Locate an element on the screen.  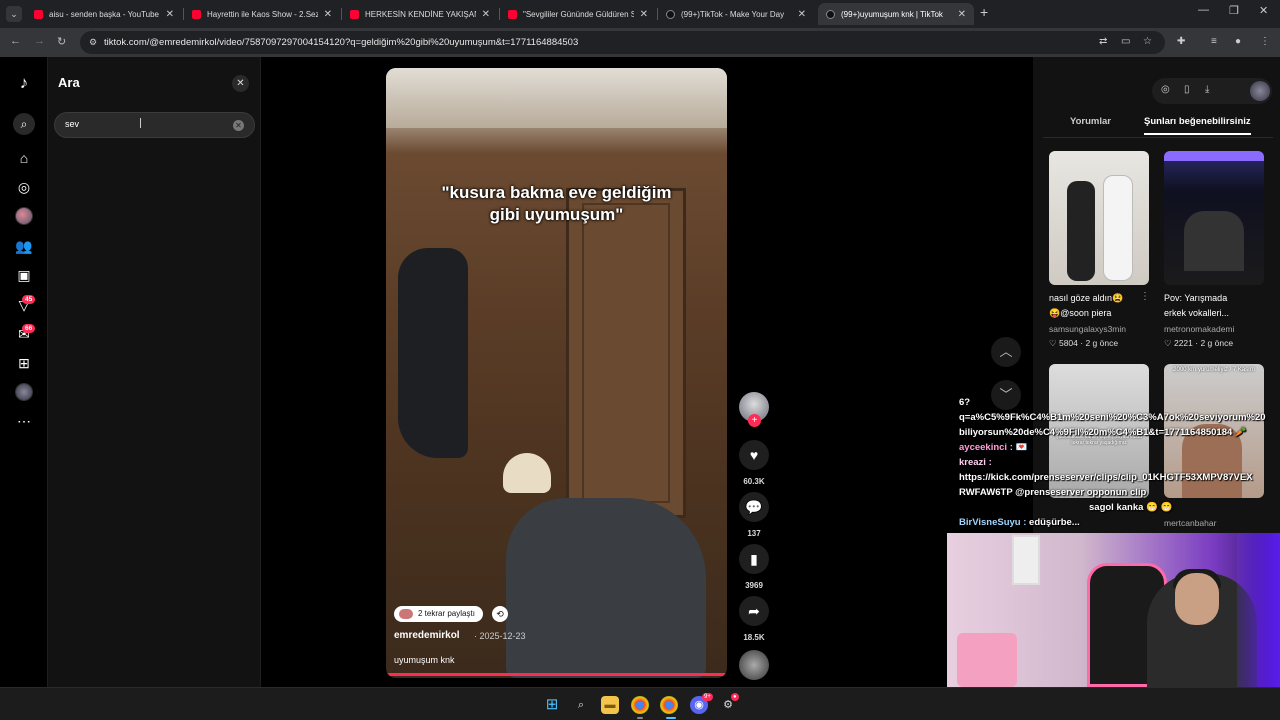
music-disc-icon is located at coordinates (754, 665).